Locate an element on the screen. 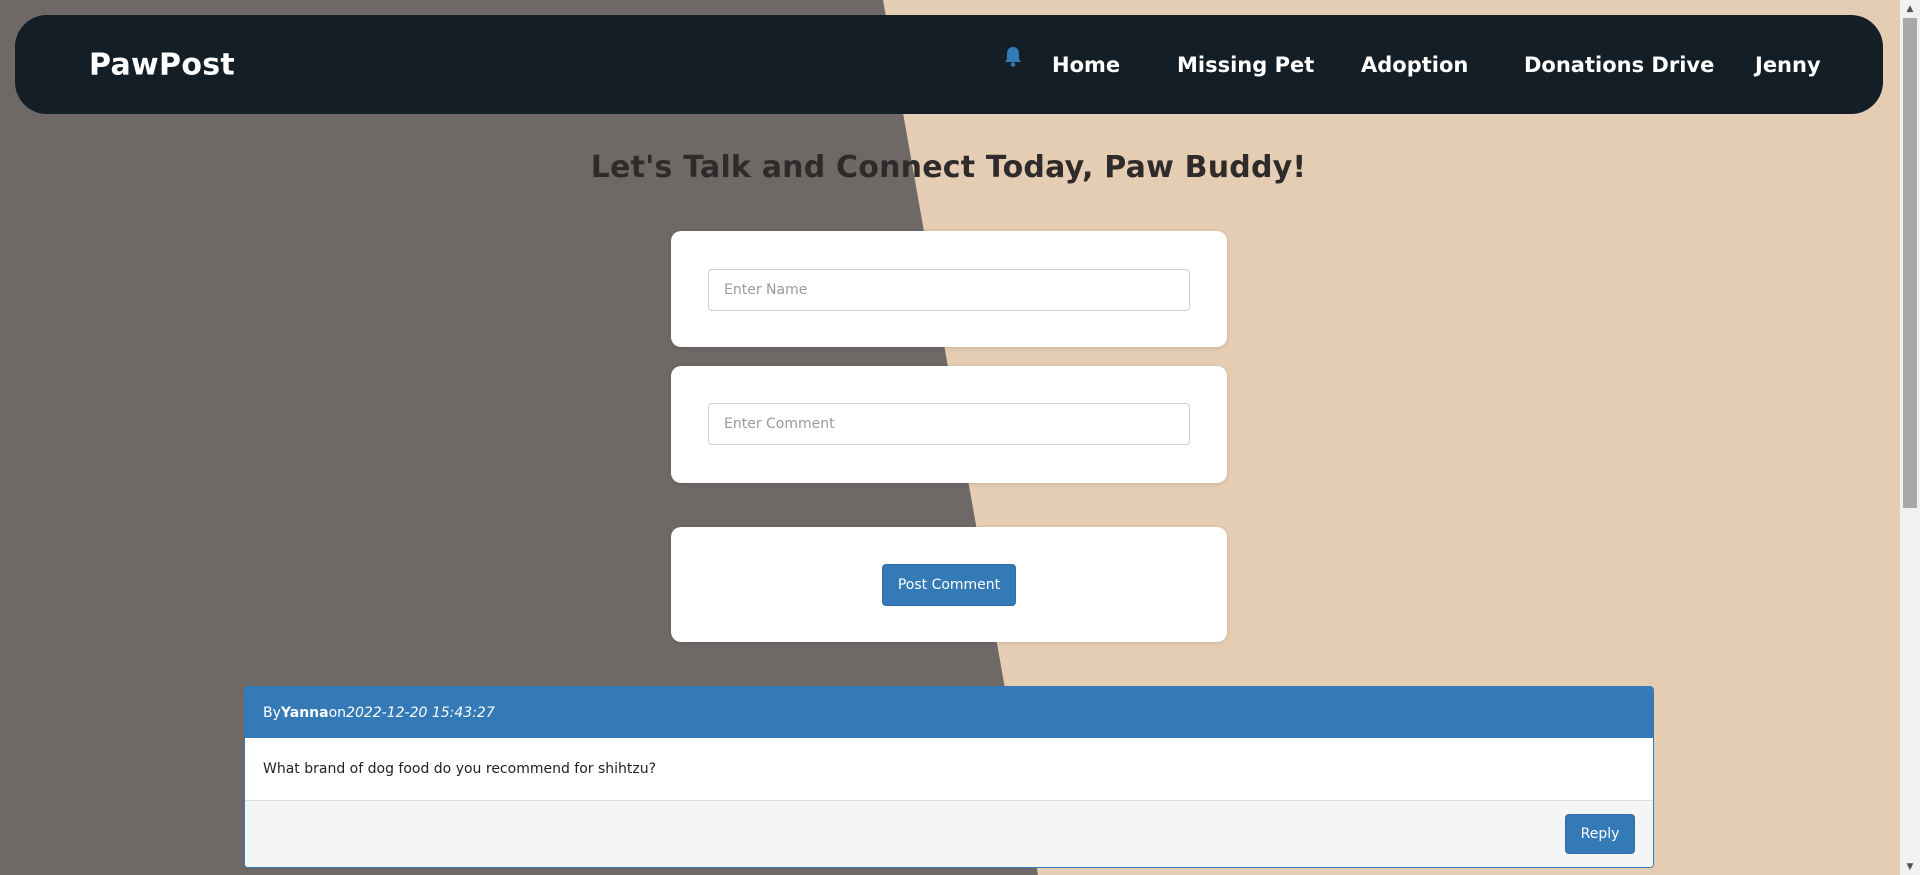 This screenshot has height=875, width=1920. name-card is located at coordinates (949, 289).